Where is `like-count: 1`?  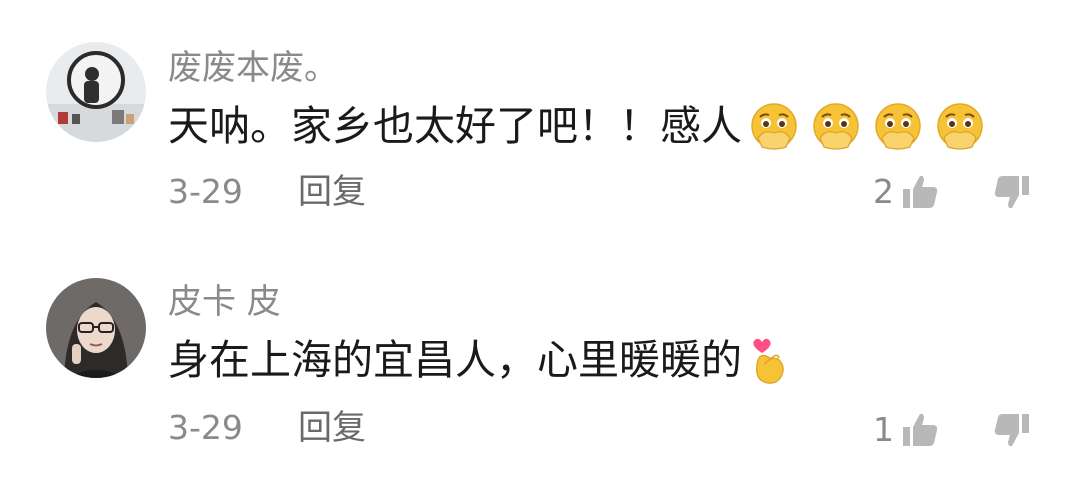 like-count: 1 is located at coordinates (883, 429).